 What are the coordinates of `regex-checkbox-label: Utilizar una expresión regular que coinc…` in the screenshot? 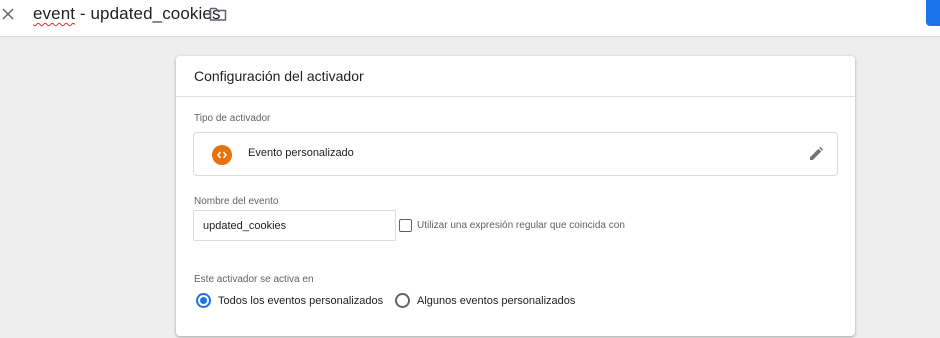 It's located at (521, 225).